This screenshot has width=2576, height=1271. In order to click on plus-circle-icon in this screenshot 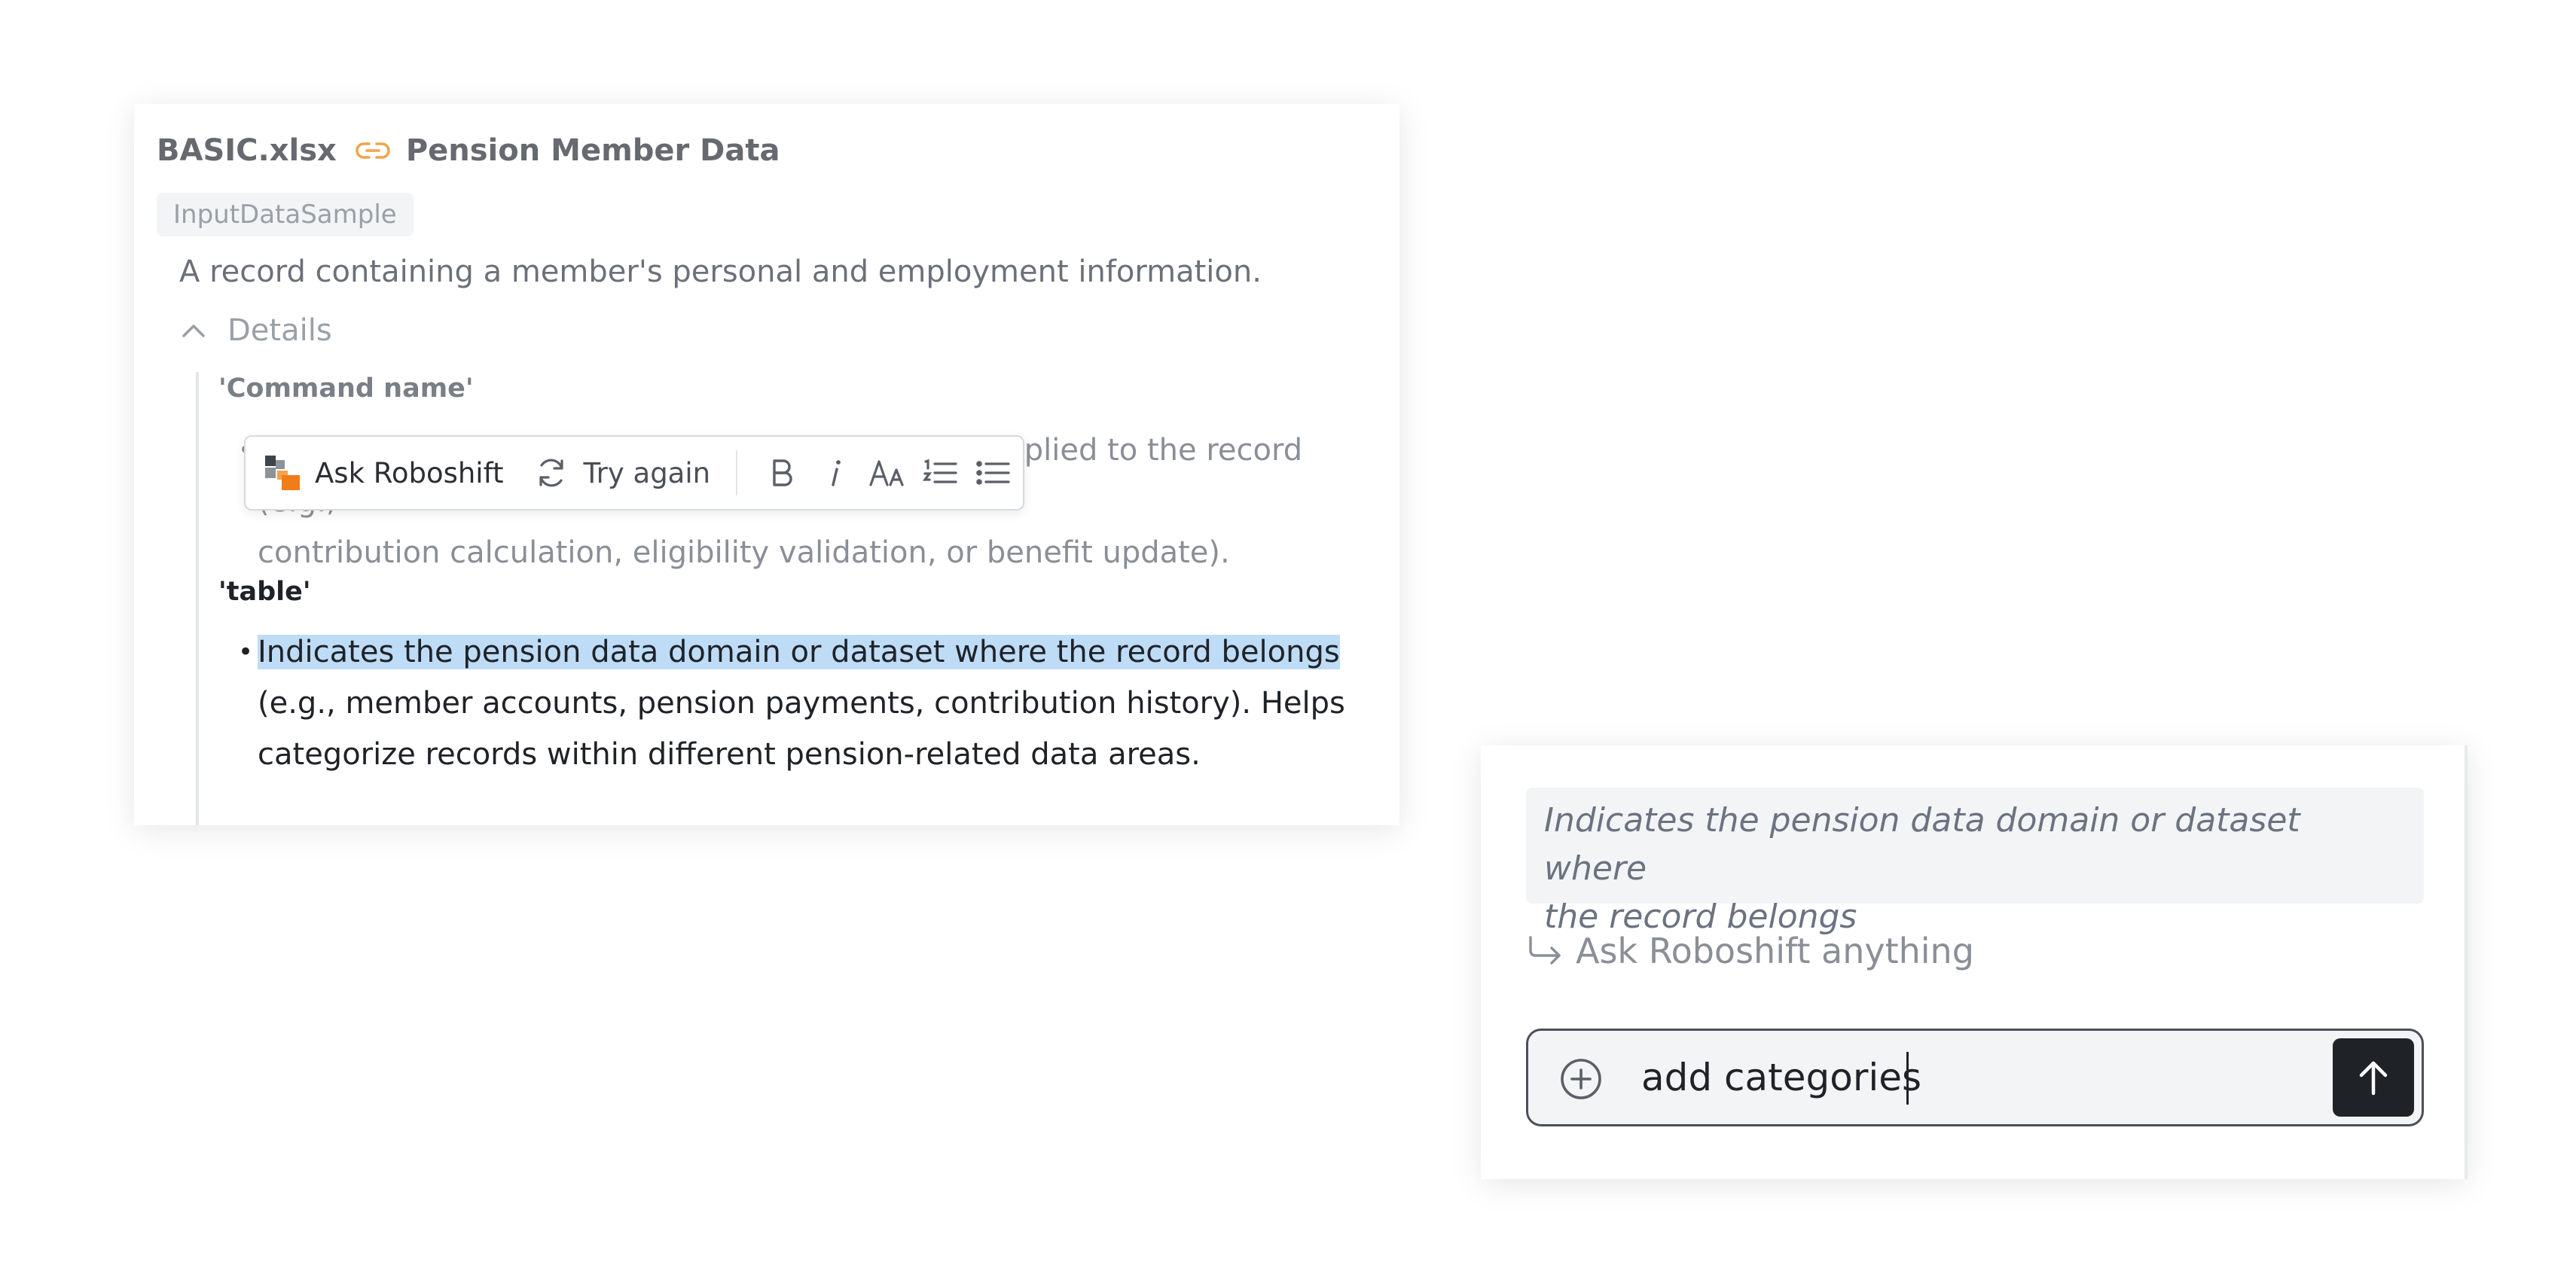, I will do `click(1581, 1079)`.